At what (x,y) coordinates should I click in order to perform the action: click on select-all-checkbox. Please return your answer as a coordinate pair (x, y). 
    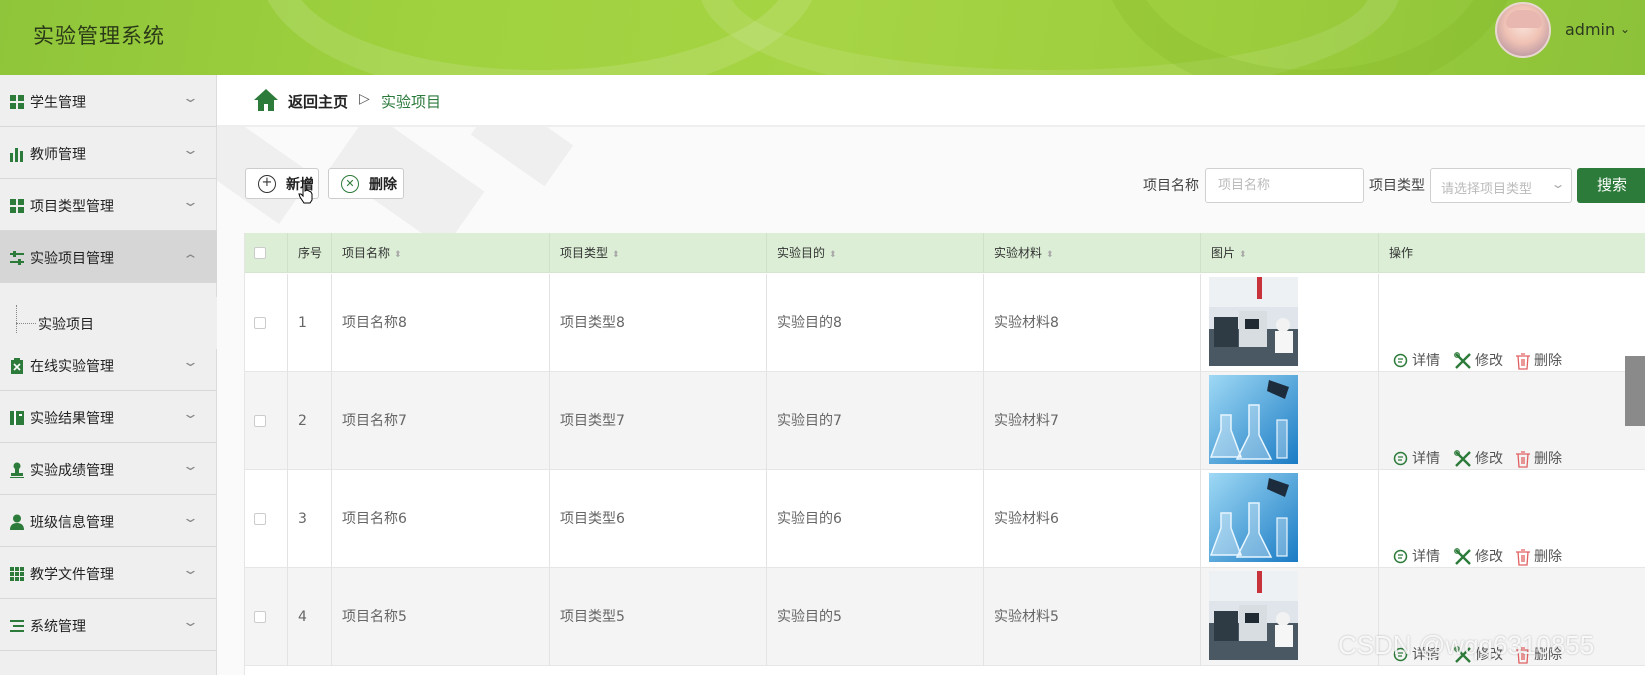
    Looking at the image, I should click on (260, 253).